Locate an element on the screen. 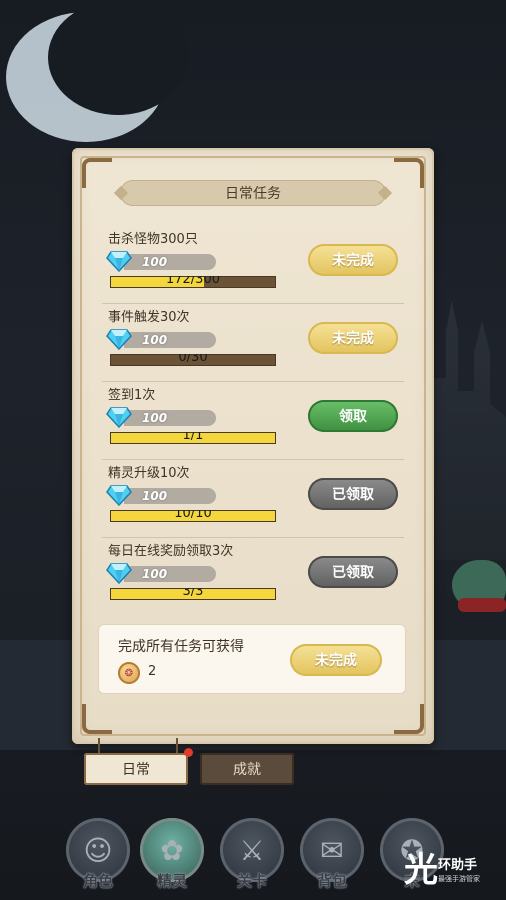 This screenshot has width=506, height=900. nav-item-3: ✉ 背包 is located at coordinates (332, 857).